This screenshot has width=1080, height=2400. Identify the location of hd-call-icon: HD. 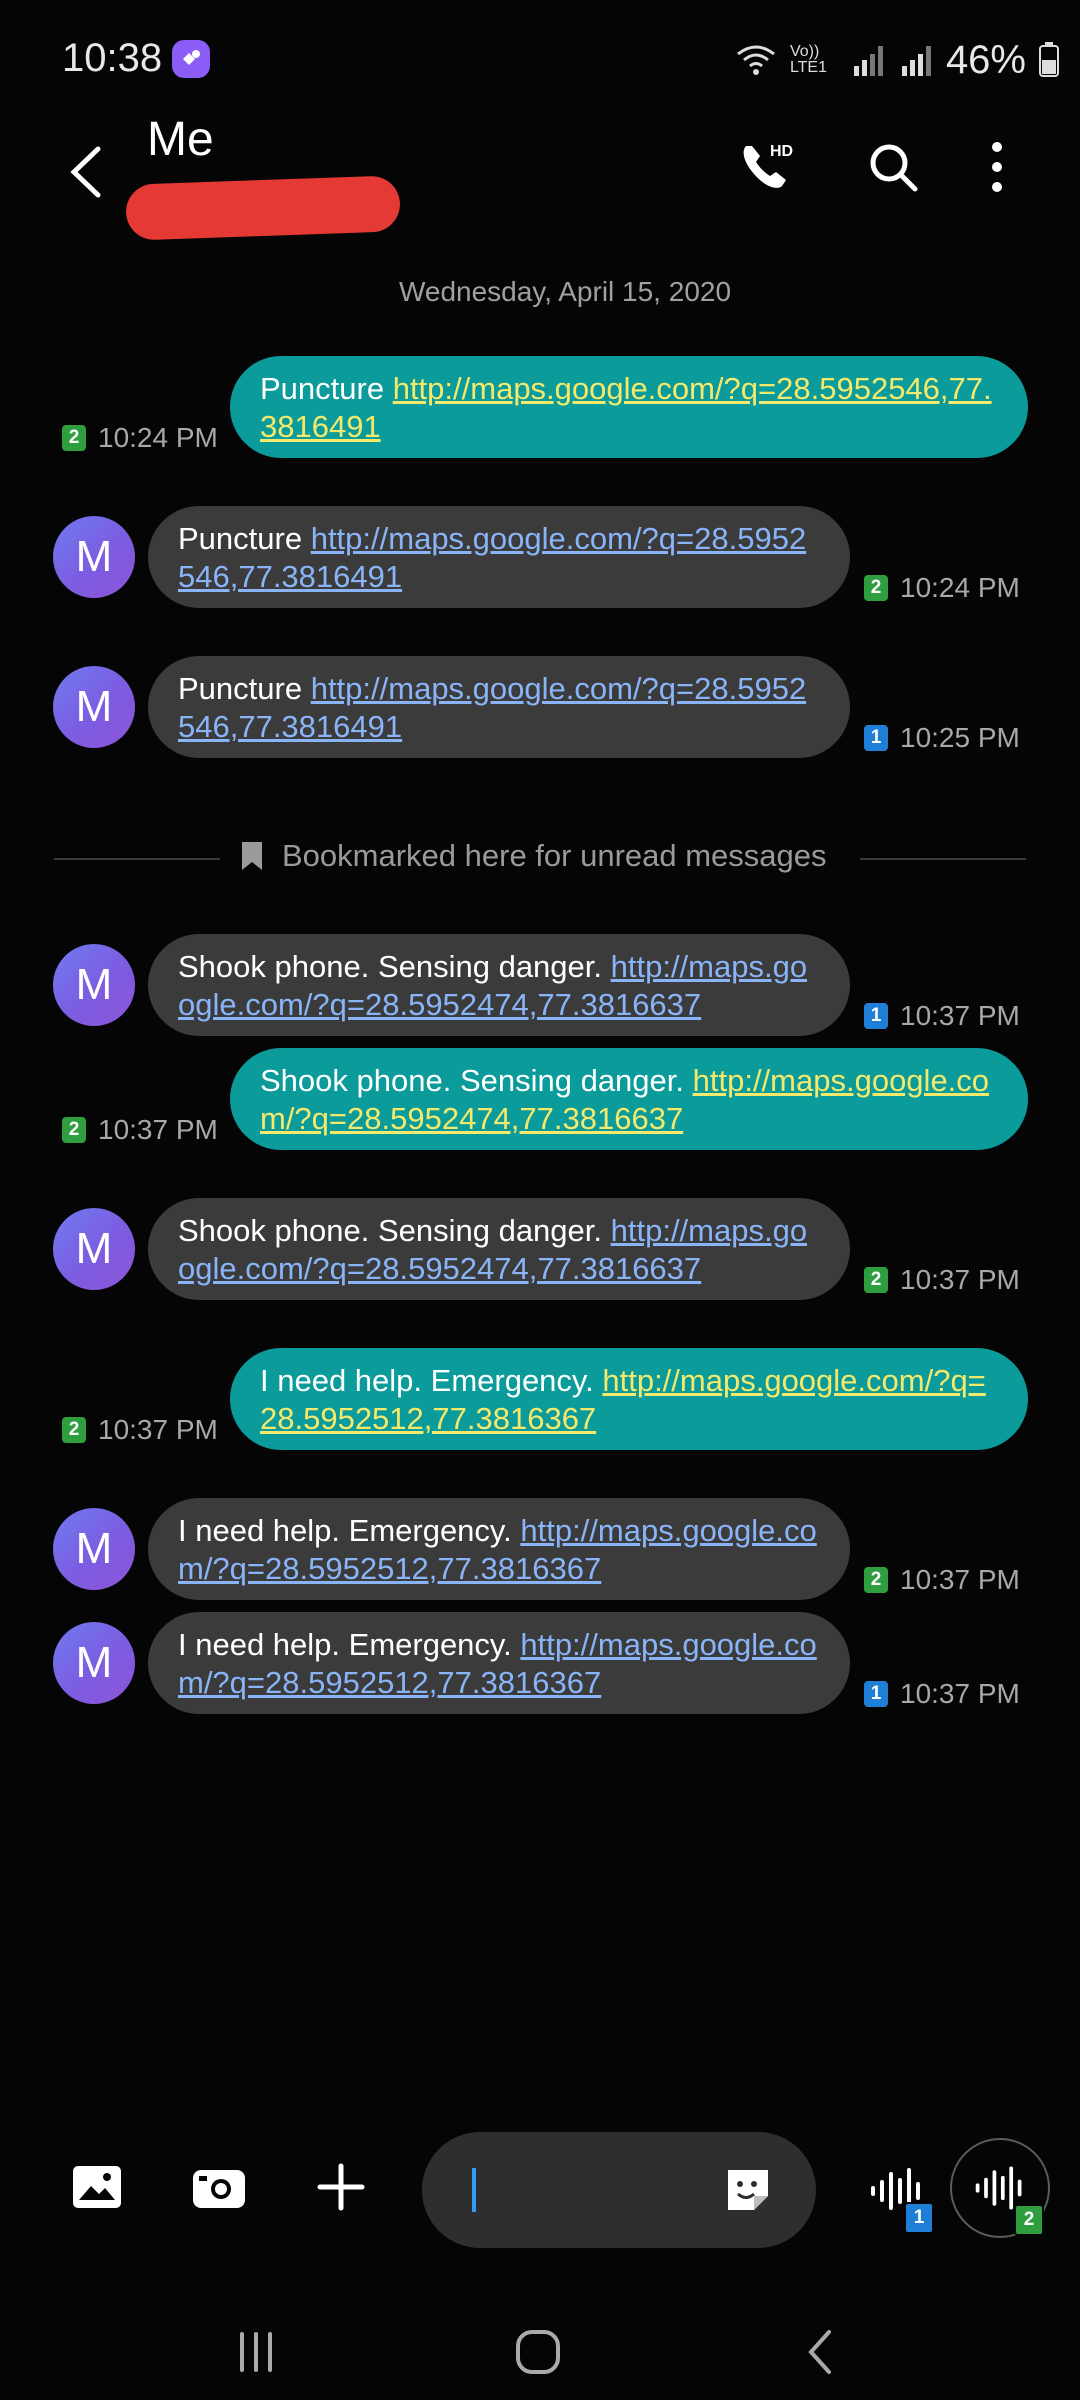
(768, 165).